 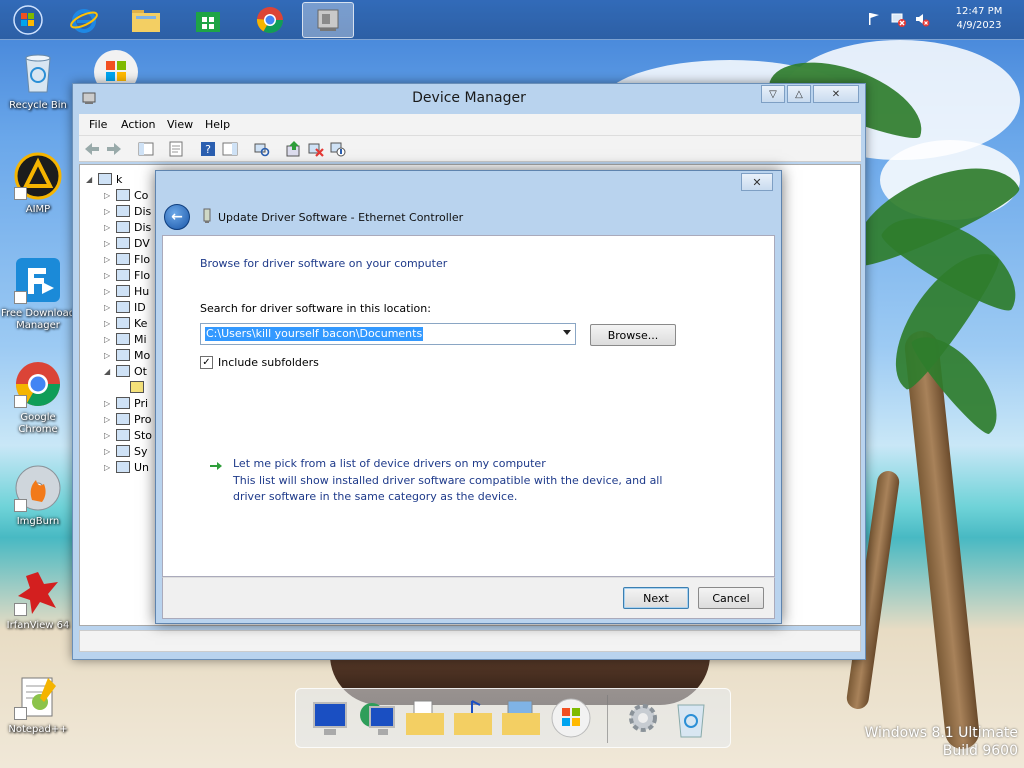 I want to click on tree-item: ▷ DV, so click(x=127, y=243).